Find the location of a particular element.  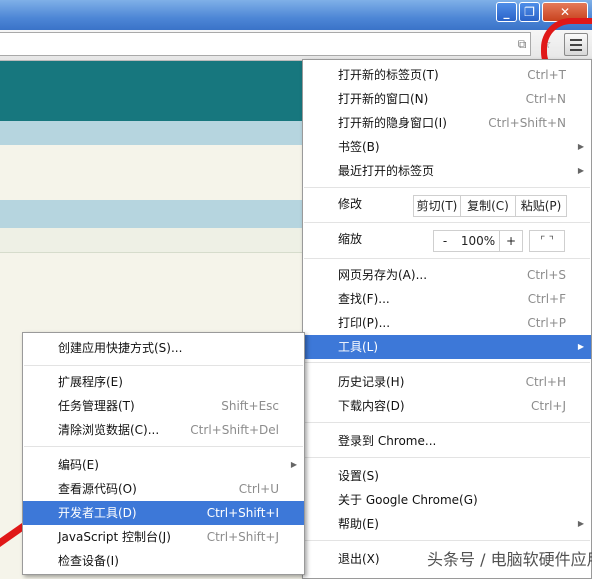

menu-item-history: 历史记录(H) Ctrl+H is located at coordinates (447, 382).